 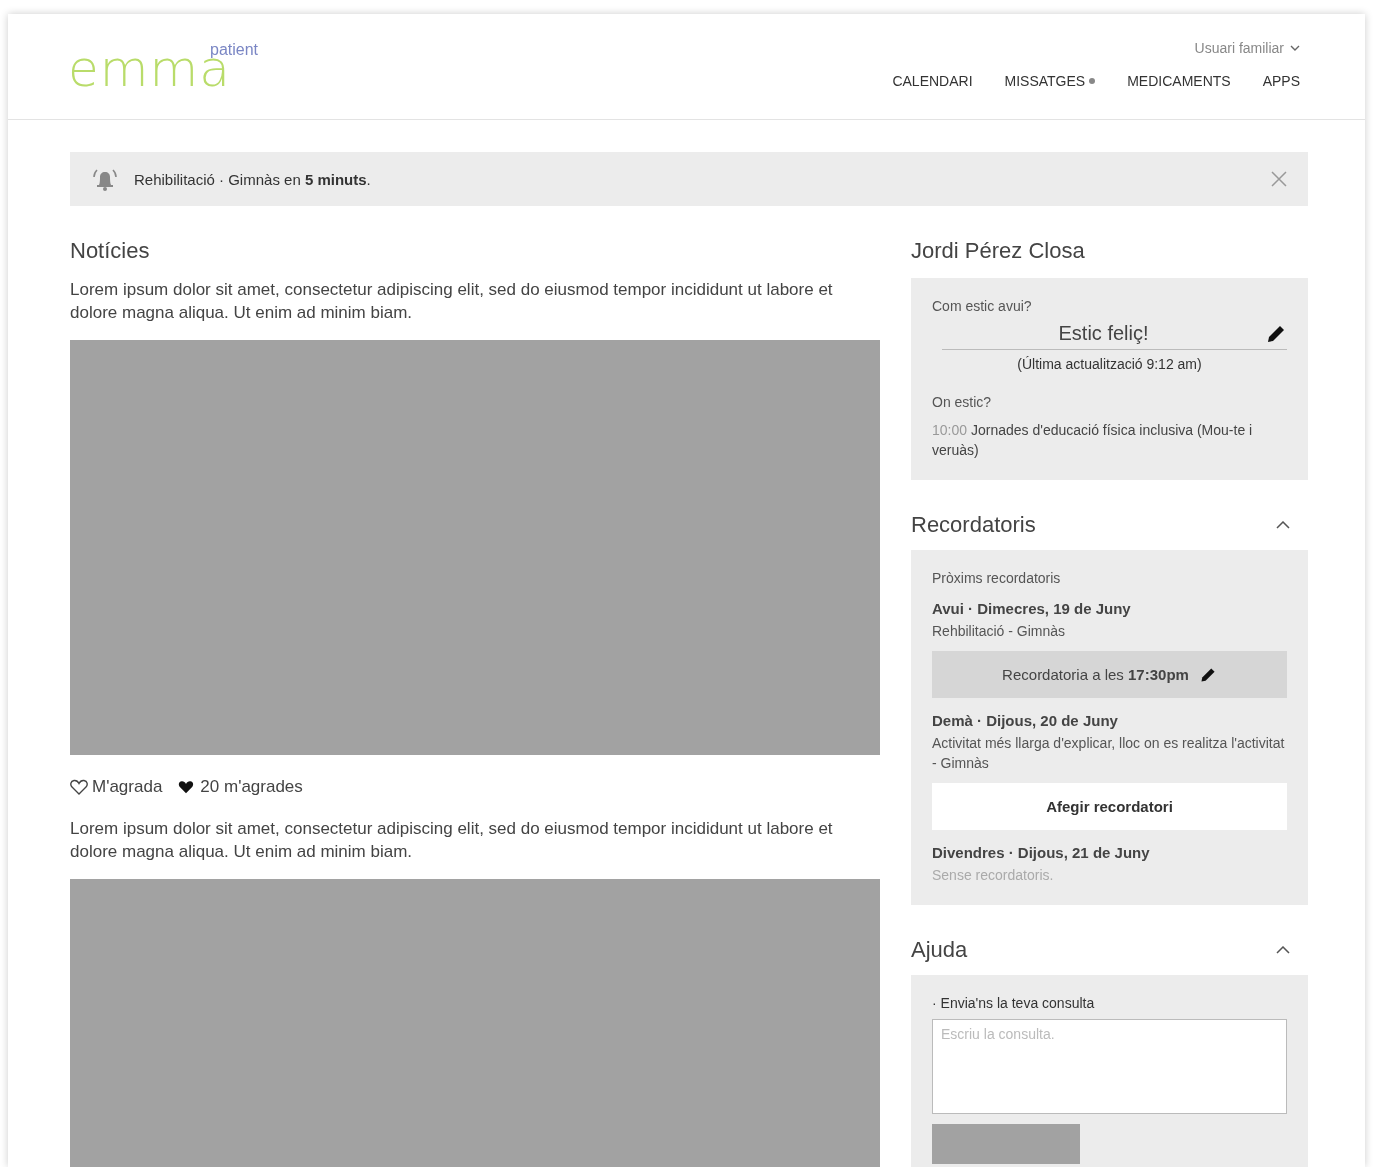 I want to click on field-label: · Envia'ns la teva consulta, so click(x=1014, y=1003).